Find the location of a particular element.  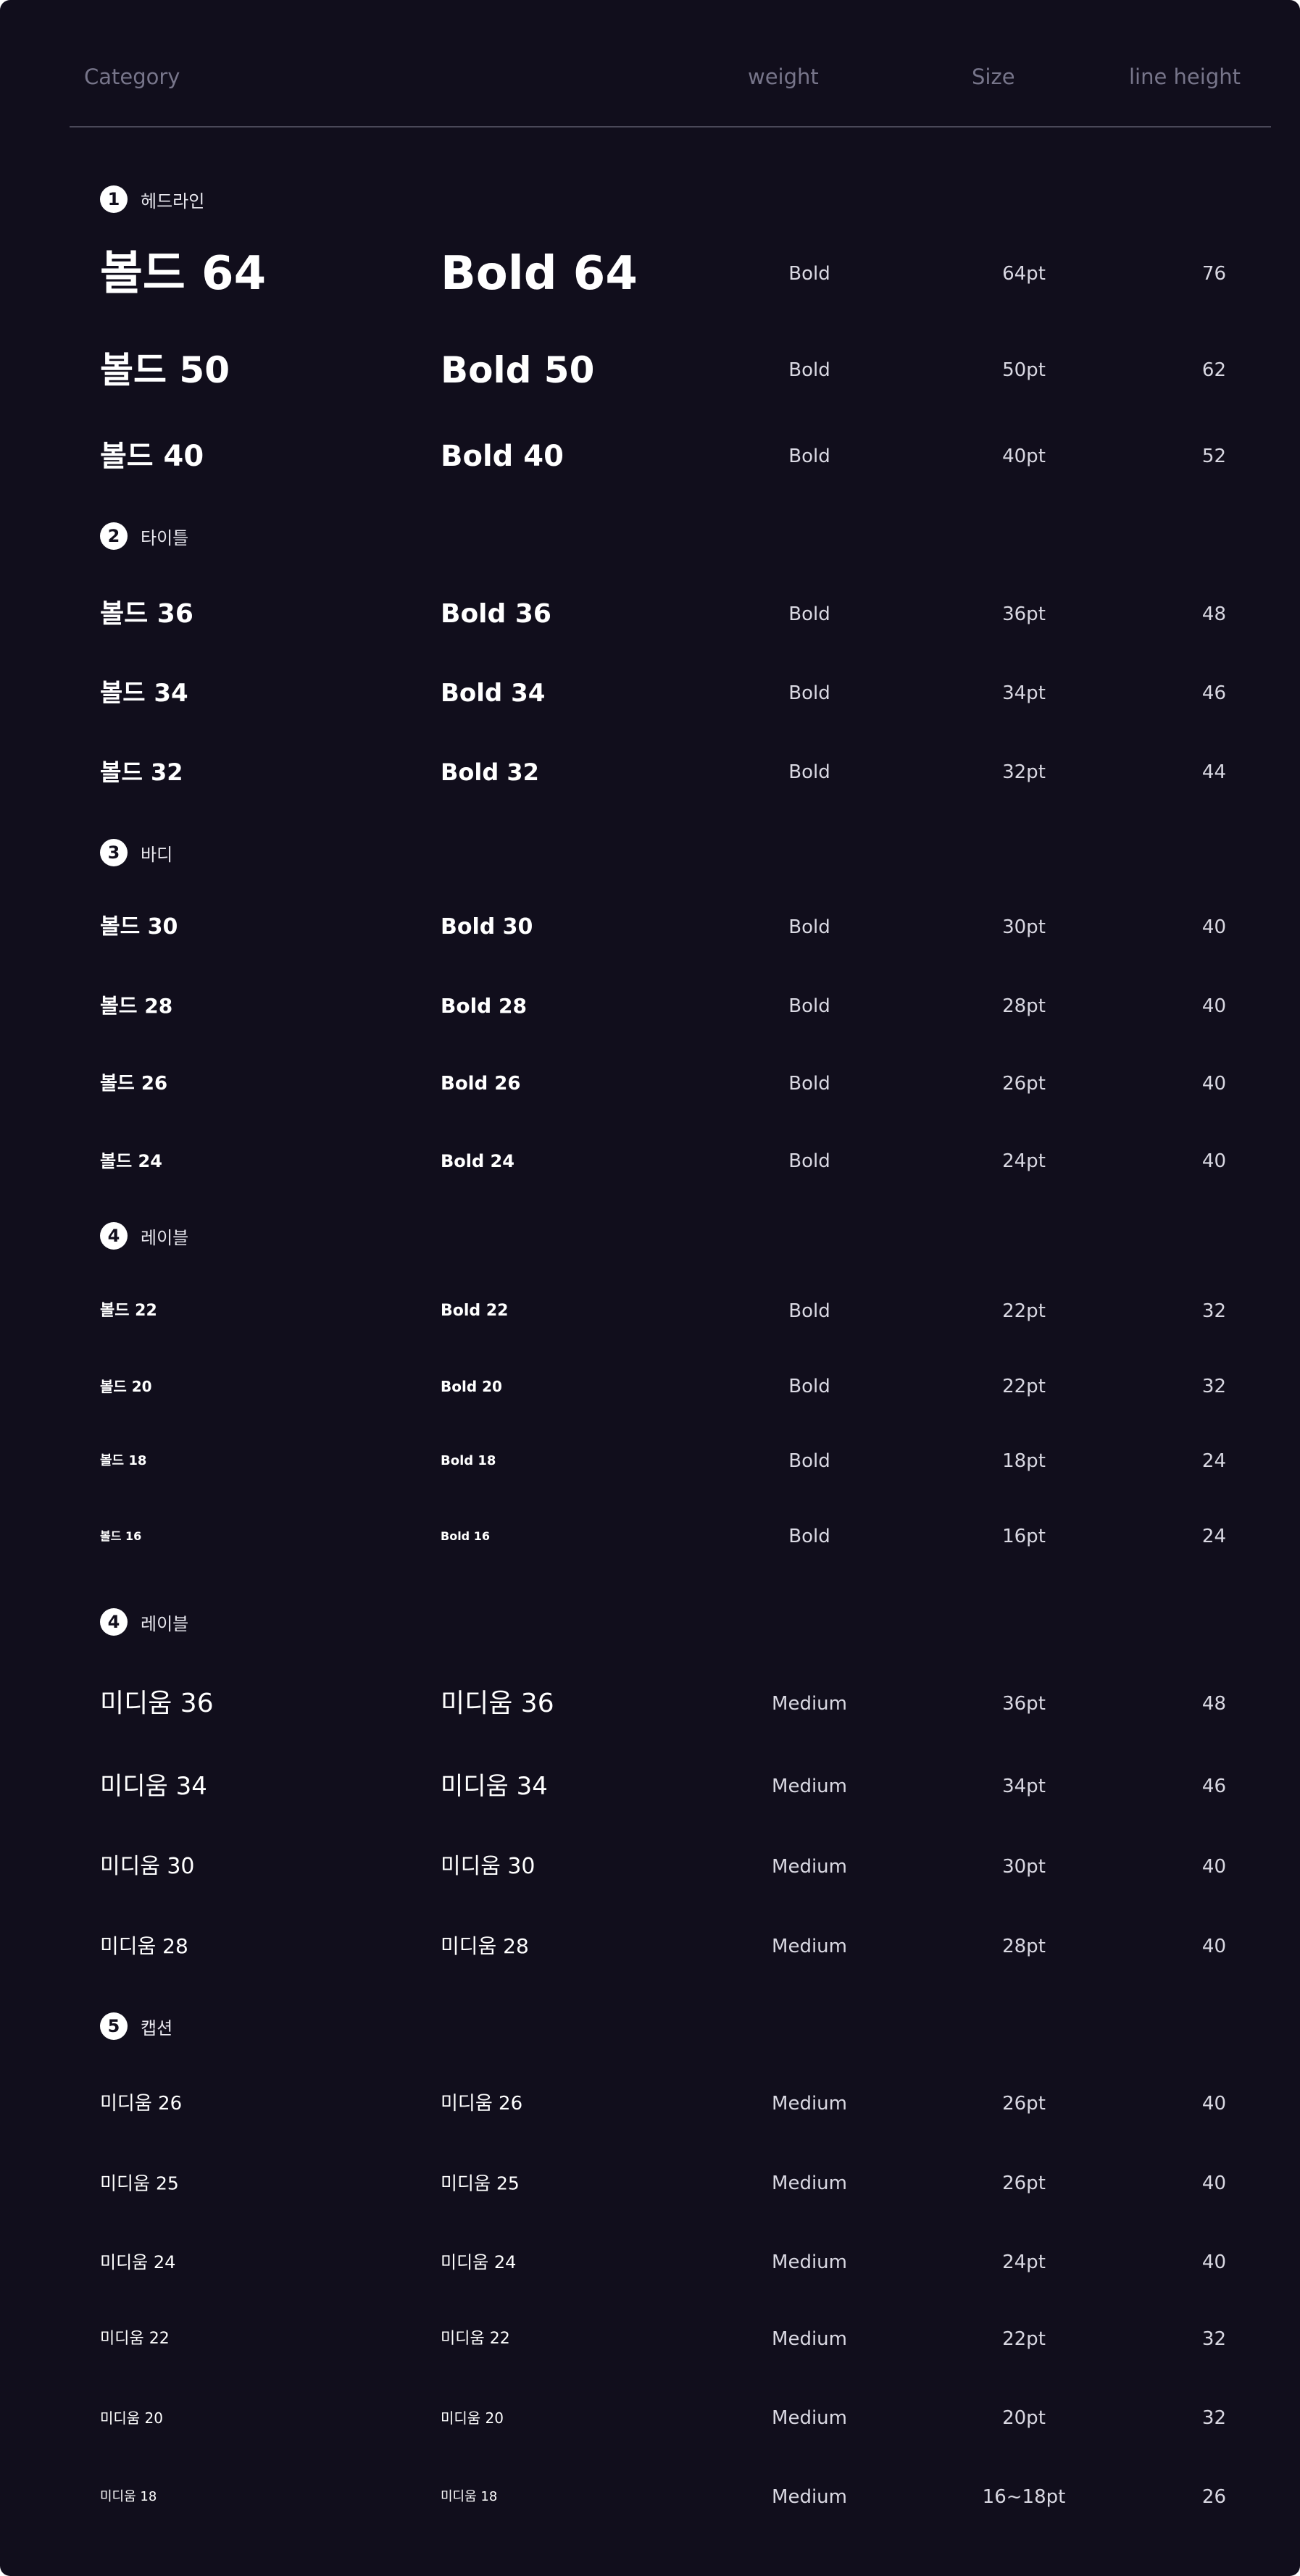

size-value: 34pt is located at coordinates (1024, 693).